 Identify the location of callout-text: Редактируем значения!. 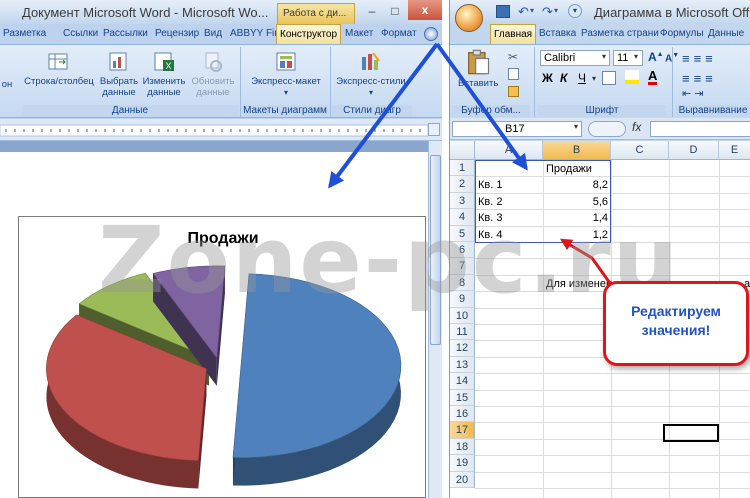
(676, 321).